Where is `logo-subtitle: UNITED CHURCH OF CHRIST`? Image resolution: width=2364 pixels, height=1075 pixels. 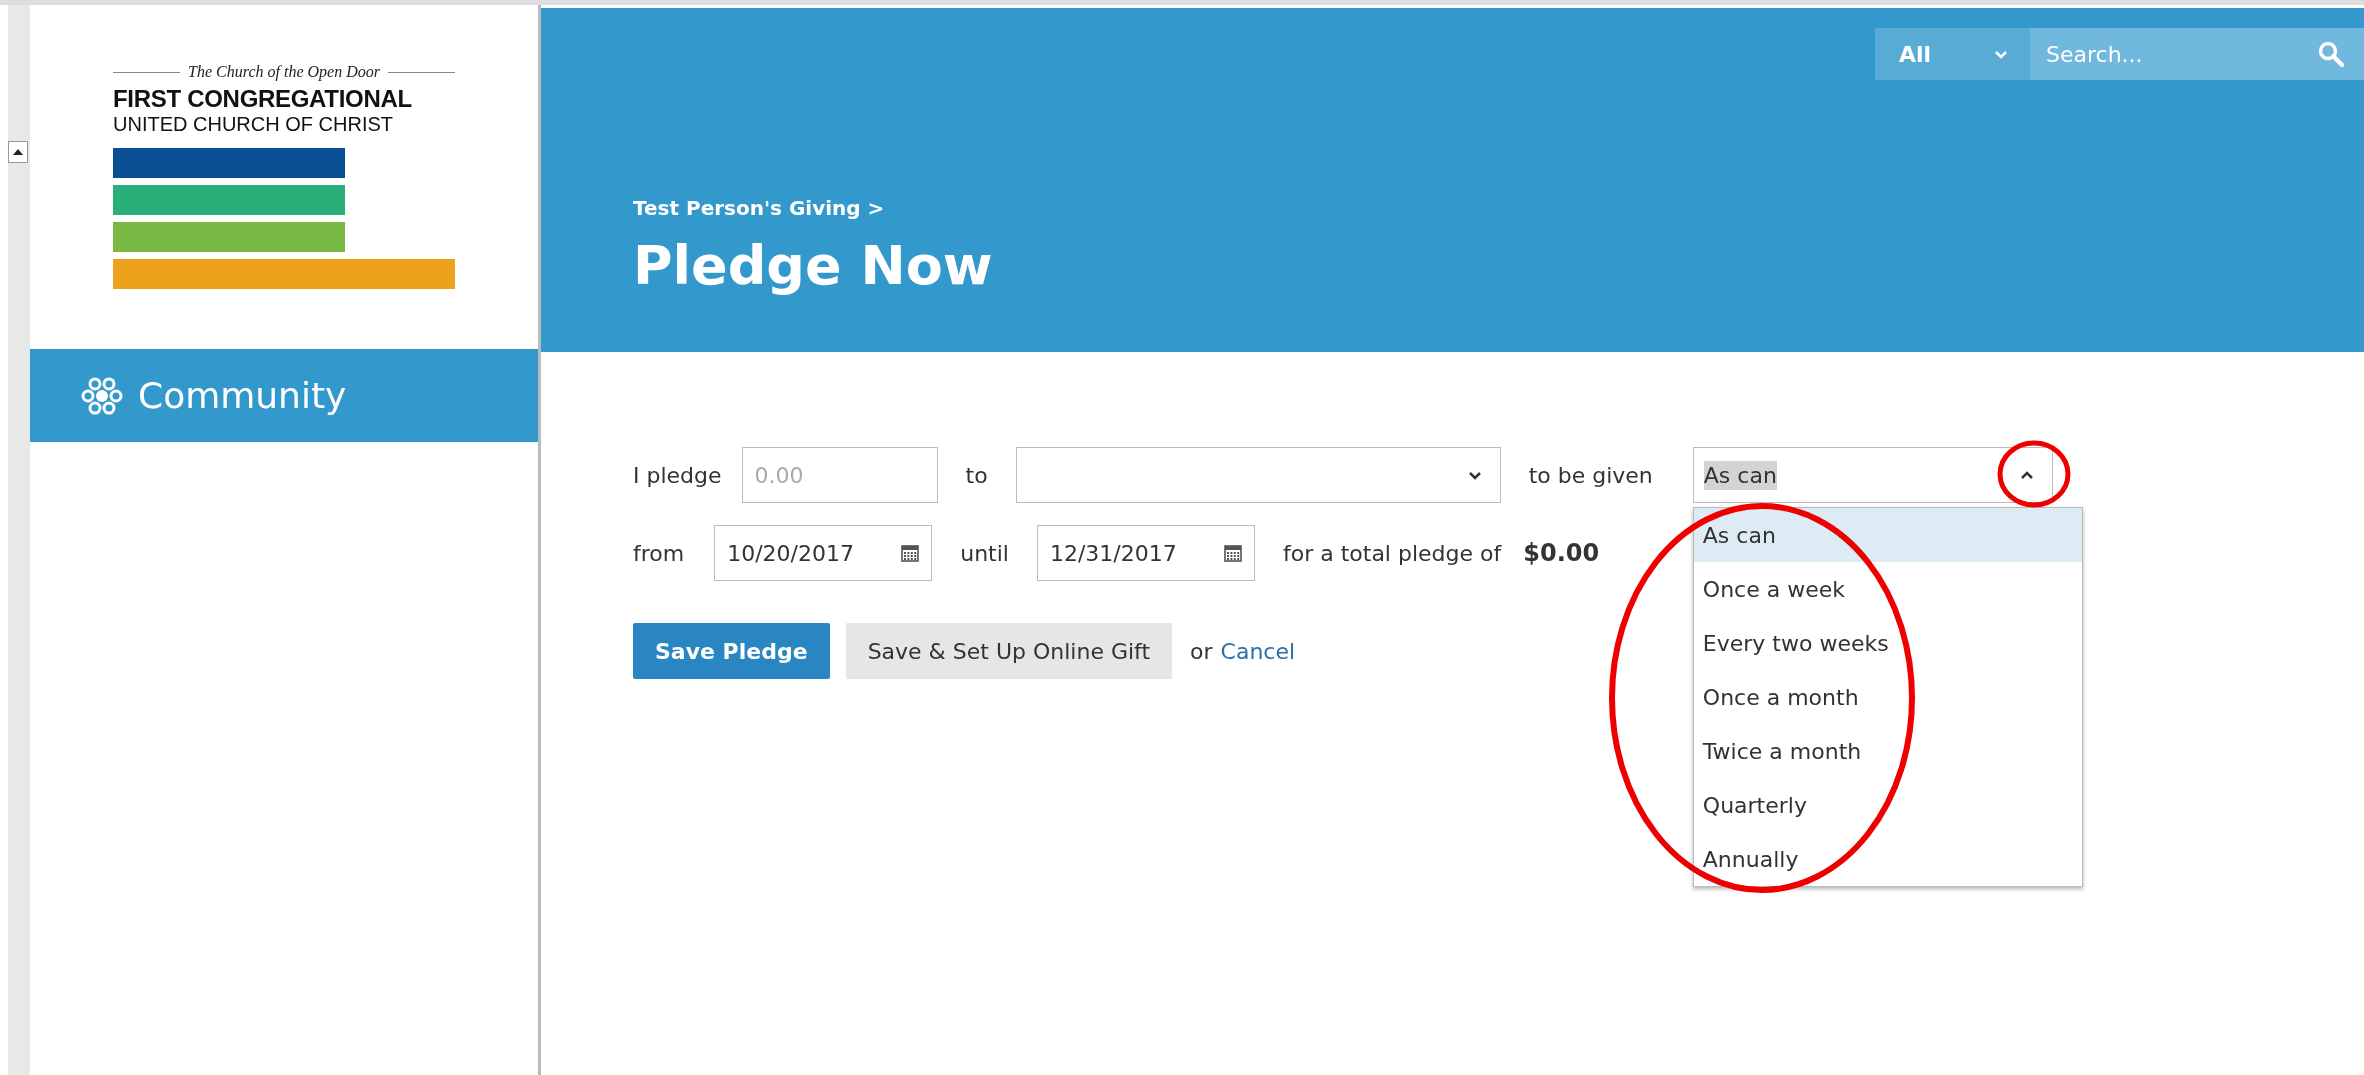 logo-subtitle: UNITED CHURCH OF CHRIST is located at coordinates (253, 124).